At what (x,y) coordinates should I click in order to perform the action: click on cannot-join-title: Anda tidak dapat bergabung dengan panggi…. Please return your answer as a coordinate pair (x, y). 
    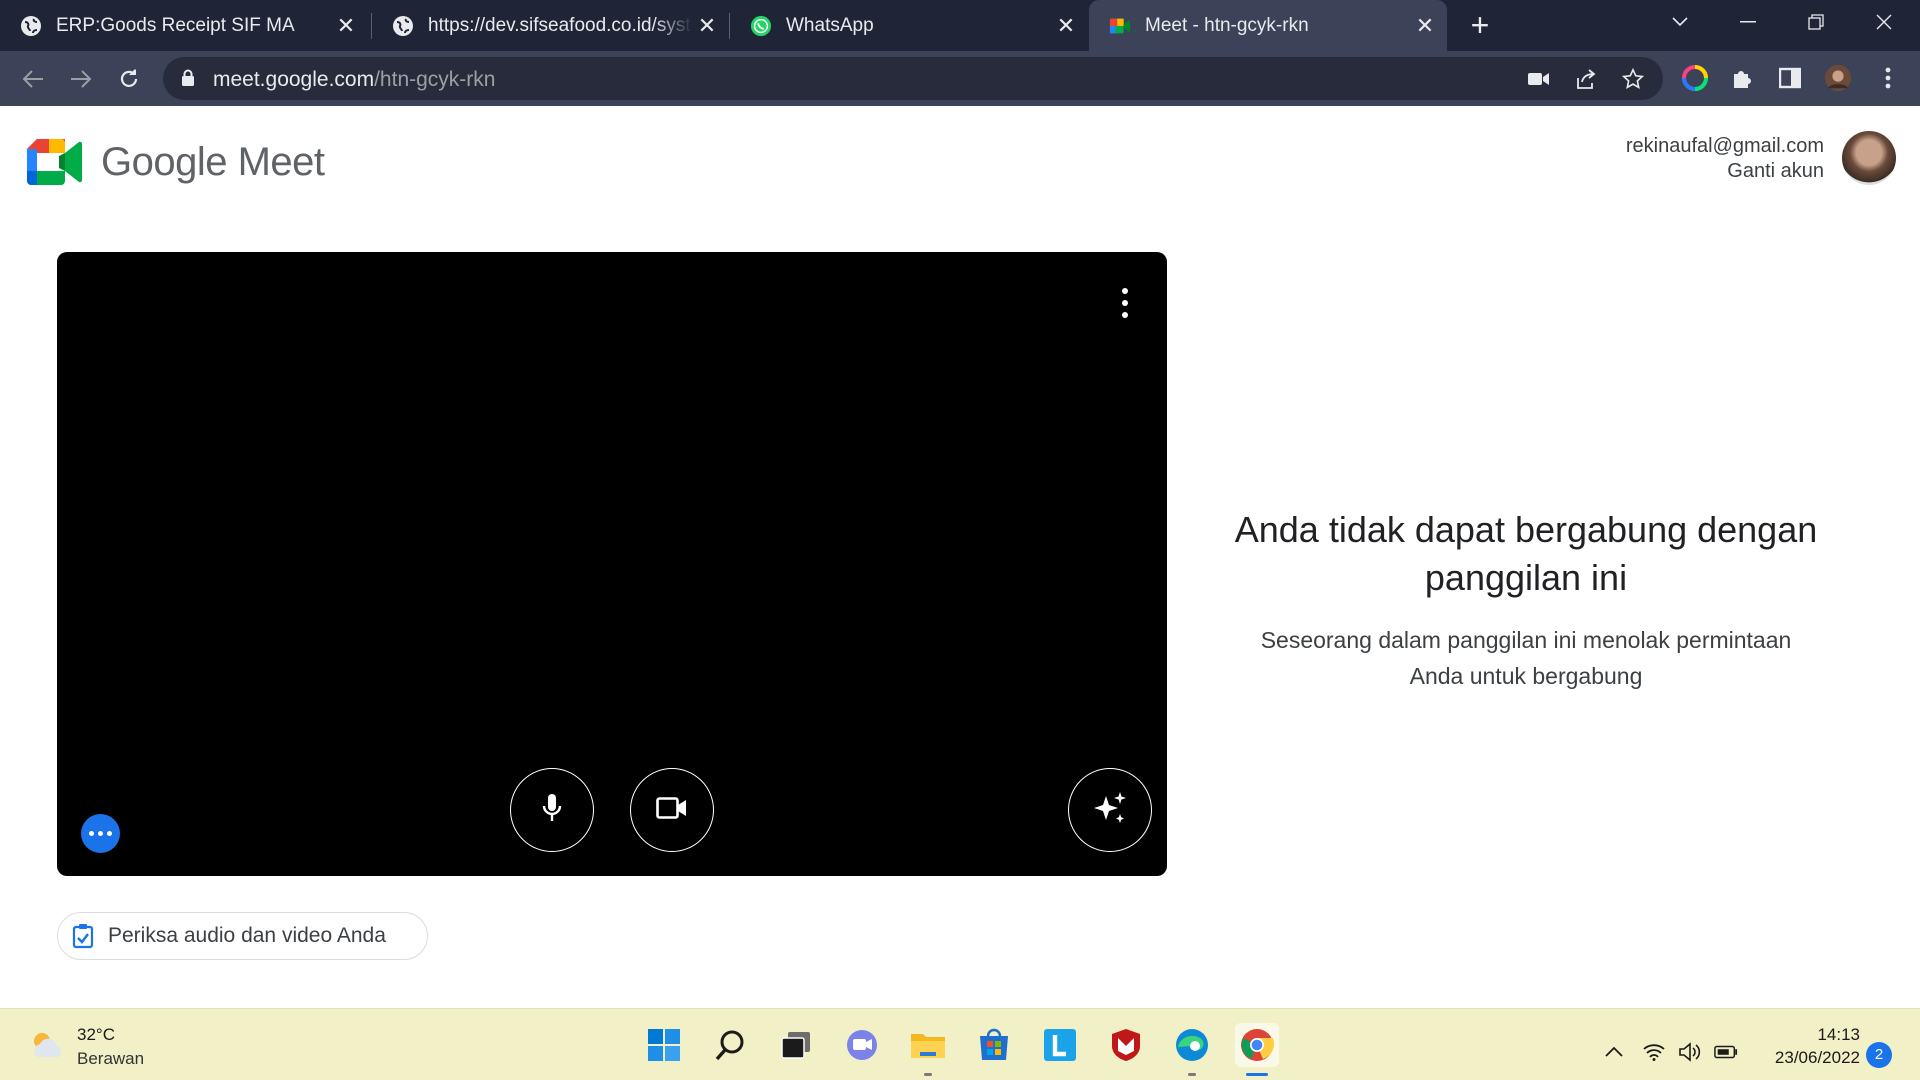
    Looking at the image, I should click on (1526, 553).